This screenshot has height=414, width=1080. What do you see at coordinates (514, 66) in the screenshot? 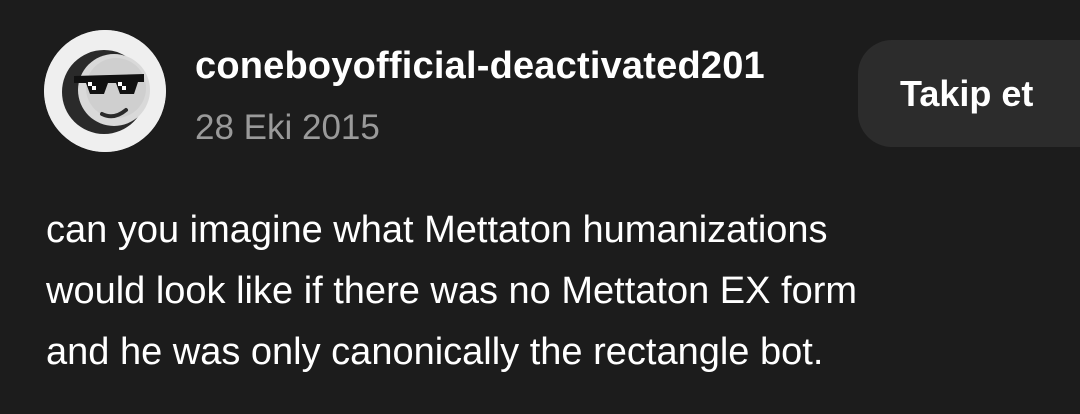
I see `author-username: coneboyofficial-deactivated201` at bounding box center [514, 66].